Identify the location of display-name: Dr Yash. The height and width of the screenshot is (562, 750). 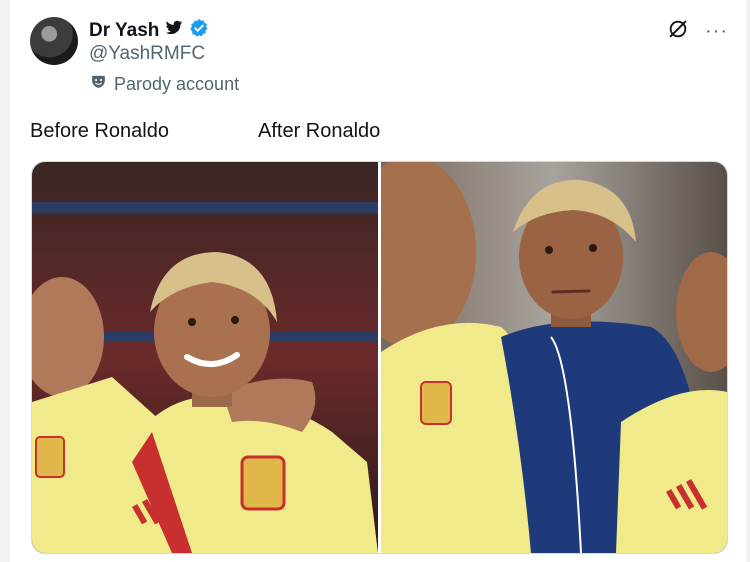
(124, 31).